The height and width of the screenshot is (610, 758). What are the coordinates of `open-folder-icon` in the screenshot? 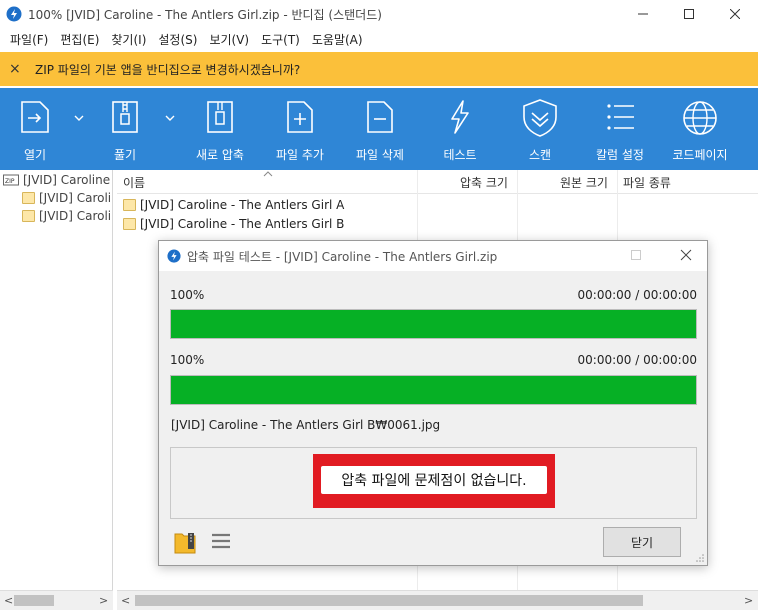 It's located at (186, 542).